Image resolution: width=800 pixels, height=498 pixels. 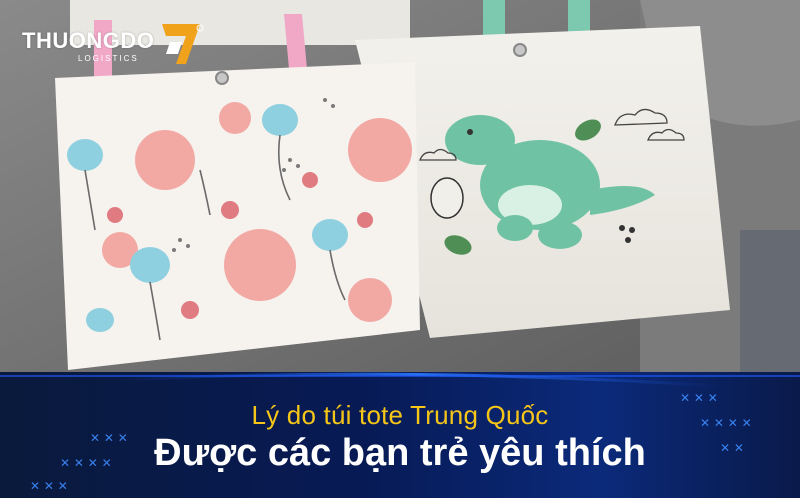 I want to click on banner-subtitle: Lý do túi tote Trung Quốc, so click(x=400, y=415).